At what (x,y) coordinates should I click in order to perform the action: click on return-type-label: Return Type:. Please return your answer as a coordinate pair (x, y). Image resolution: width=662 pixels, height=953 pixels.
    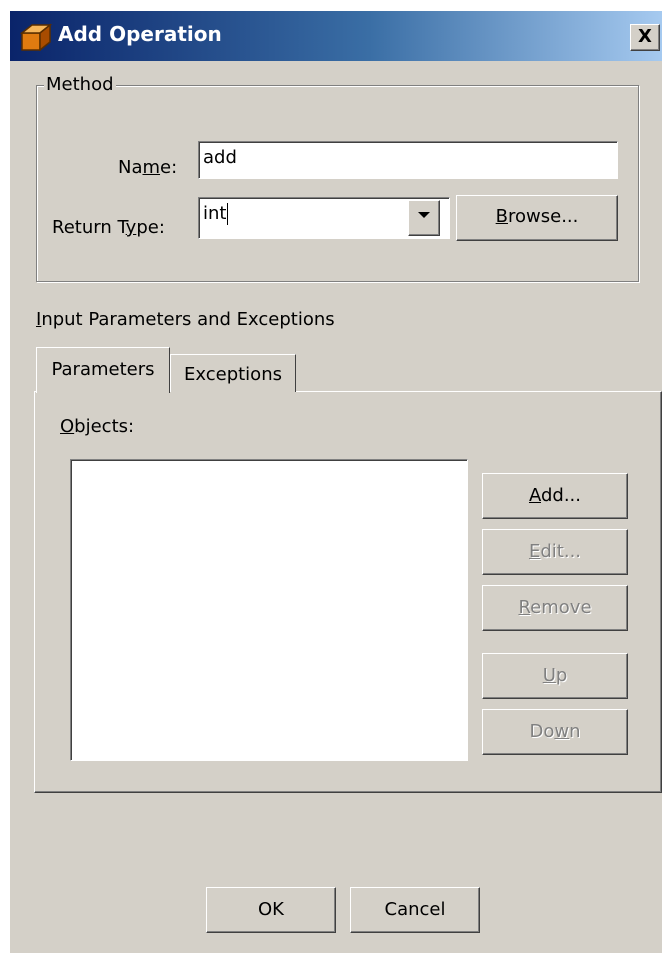
    Looking at the image, I should click on (108, 227).